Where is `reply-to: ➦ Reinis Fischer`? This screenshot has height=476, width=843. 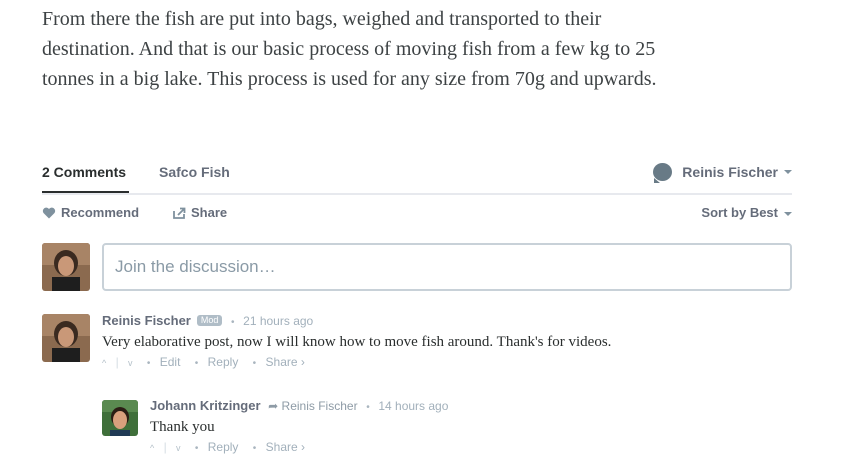
reply-to: ➦ Reinis Fischer is located at coordinates (312, 406).